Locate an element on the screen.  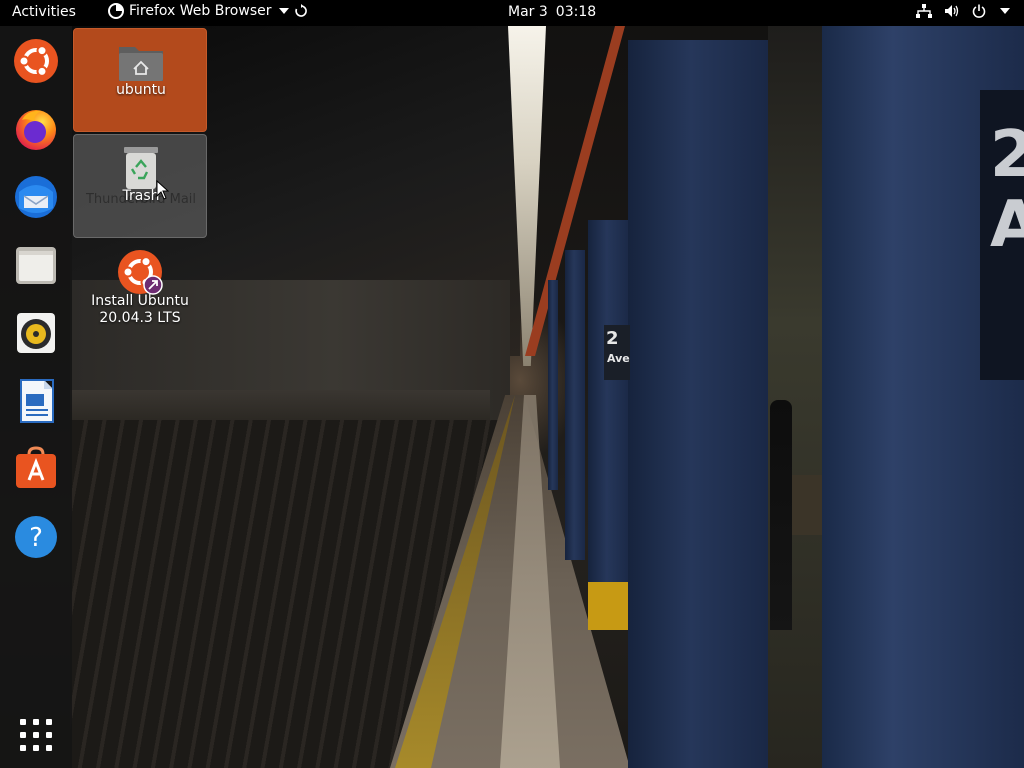
show-applications-button is located at coordinates (36, 735).